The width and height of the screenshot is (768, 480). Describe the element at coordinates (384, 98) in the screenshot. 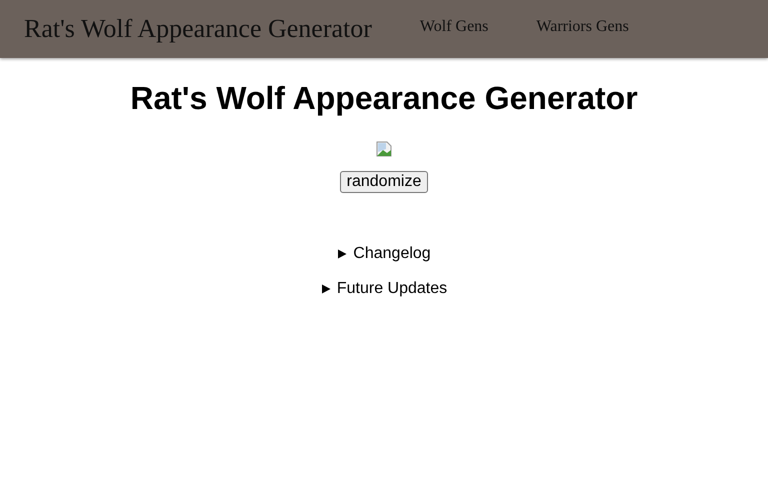

I see `page-heading: Rat's Wolf Appearance Generator` at that location.